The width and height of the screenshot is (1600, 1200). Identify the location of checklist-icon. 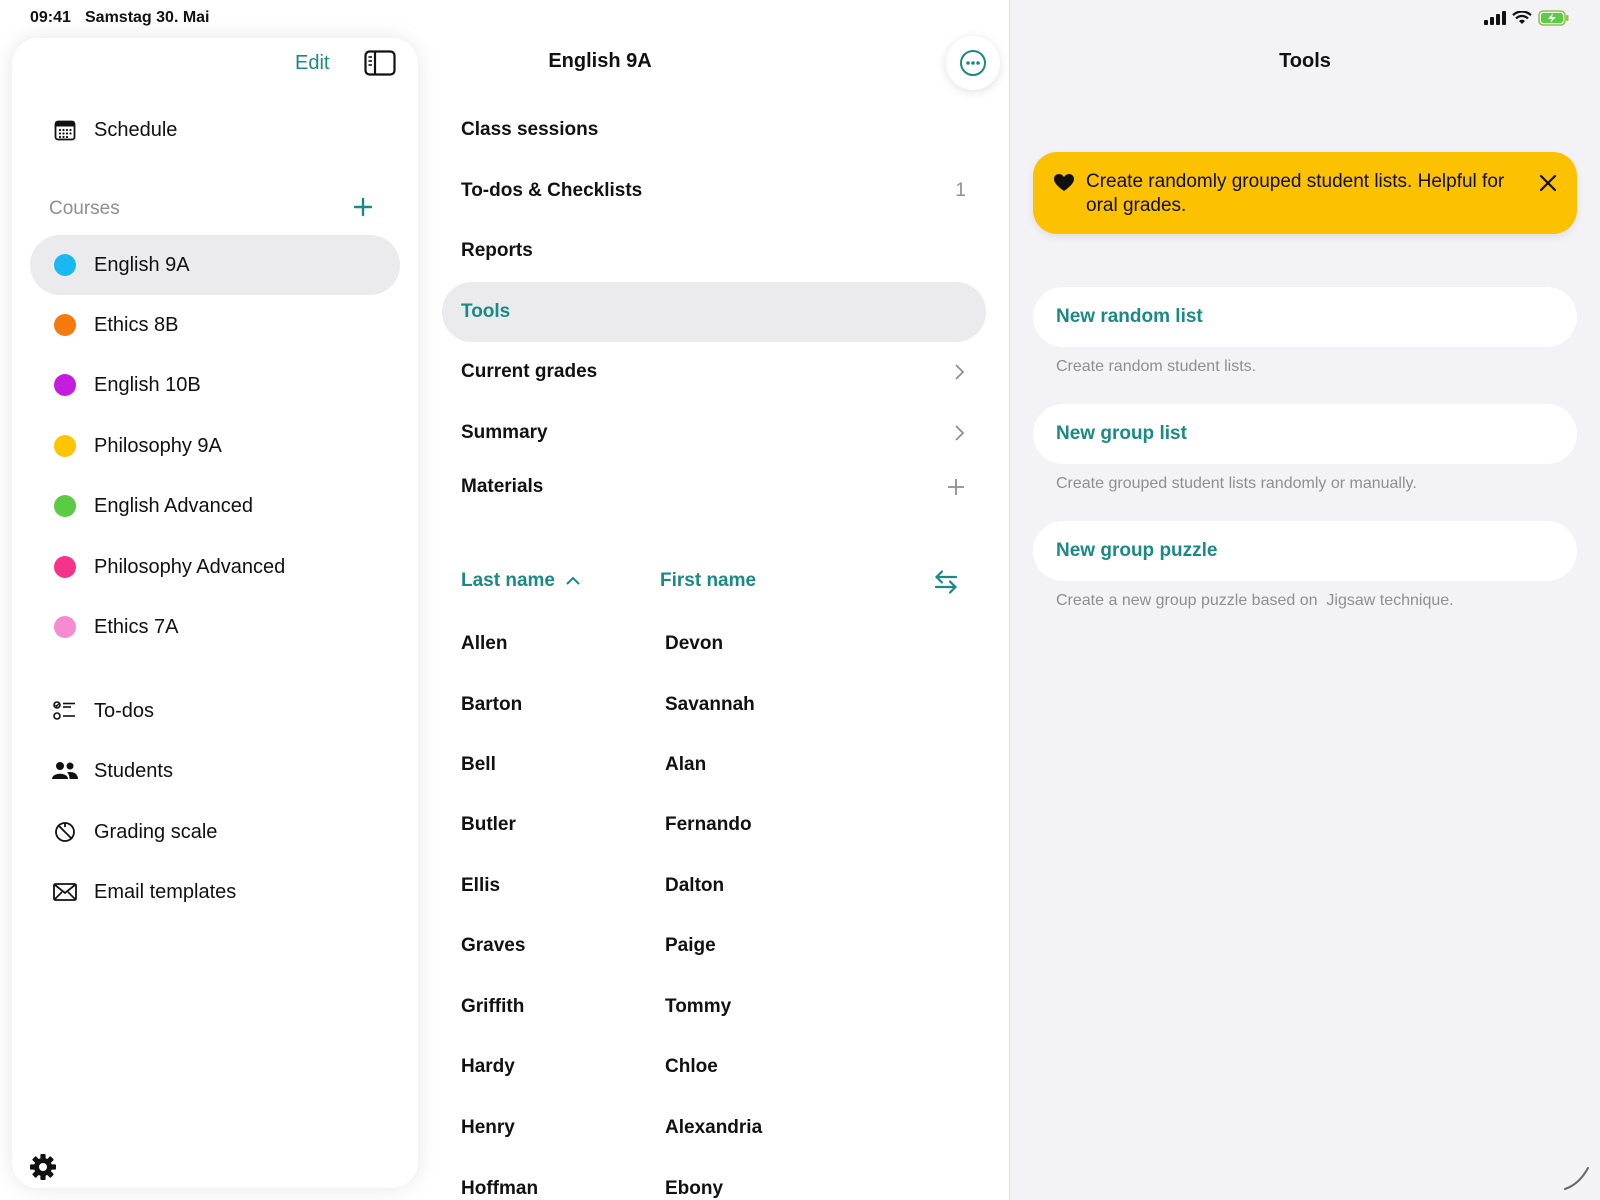
(65, 711).